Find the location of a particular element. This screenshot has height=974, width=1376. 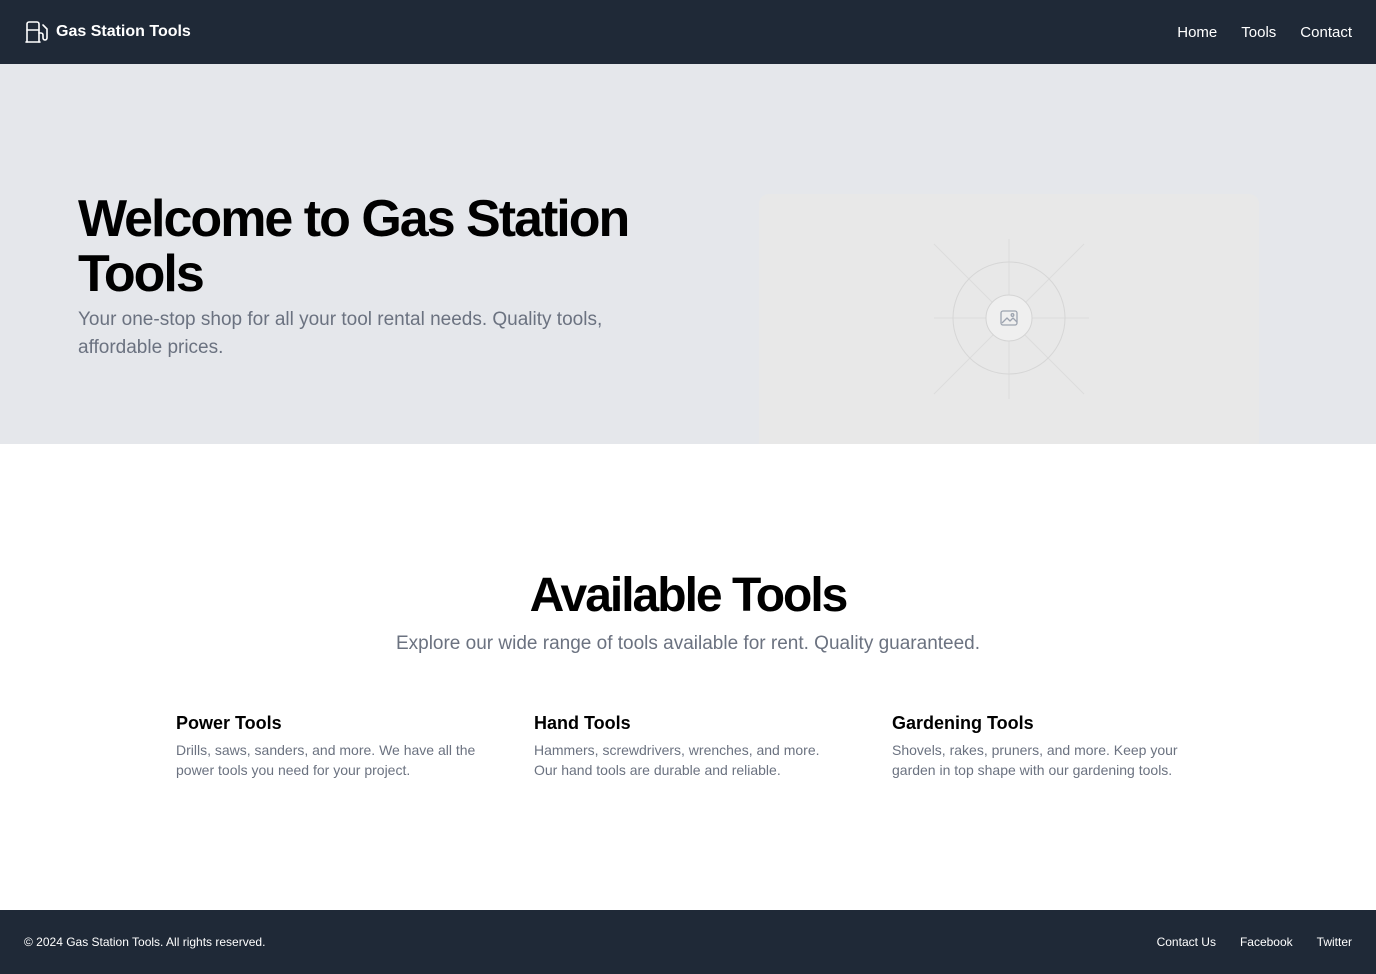

nav-home-link: Home is located at coordinates (1197, 32).